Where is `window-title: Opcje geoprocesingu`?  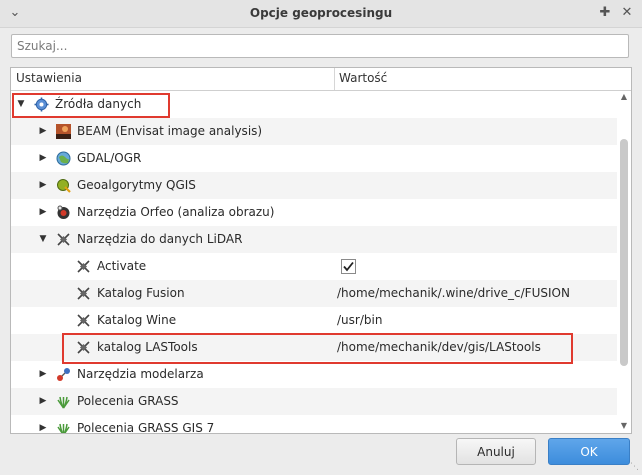 window-title: Opcje geoprocesingu is located at coordinates (321, 13).